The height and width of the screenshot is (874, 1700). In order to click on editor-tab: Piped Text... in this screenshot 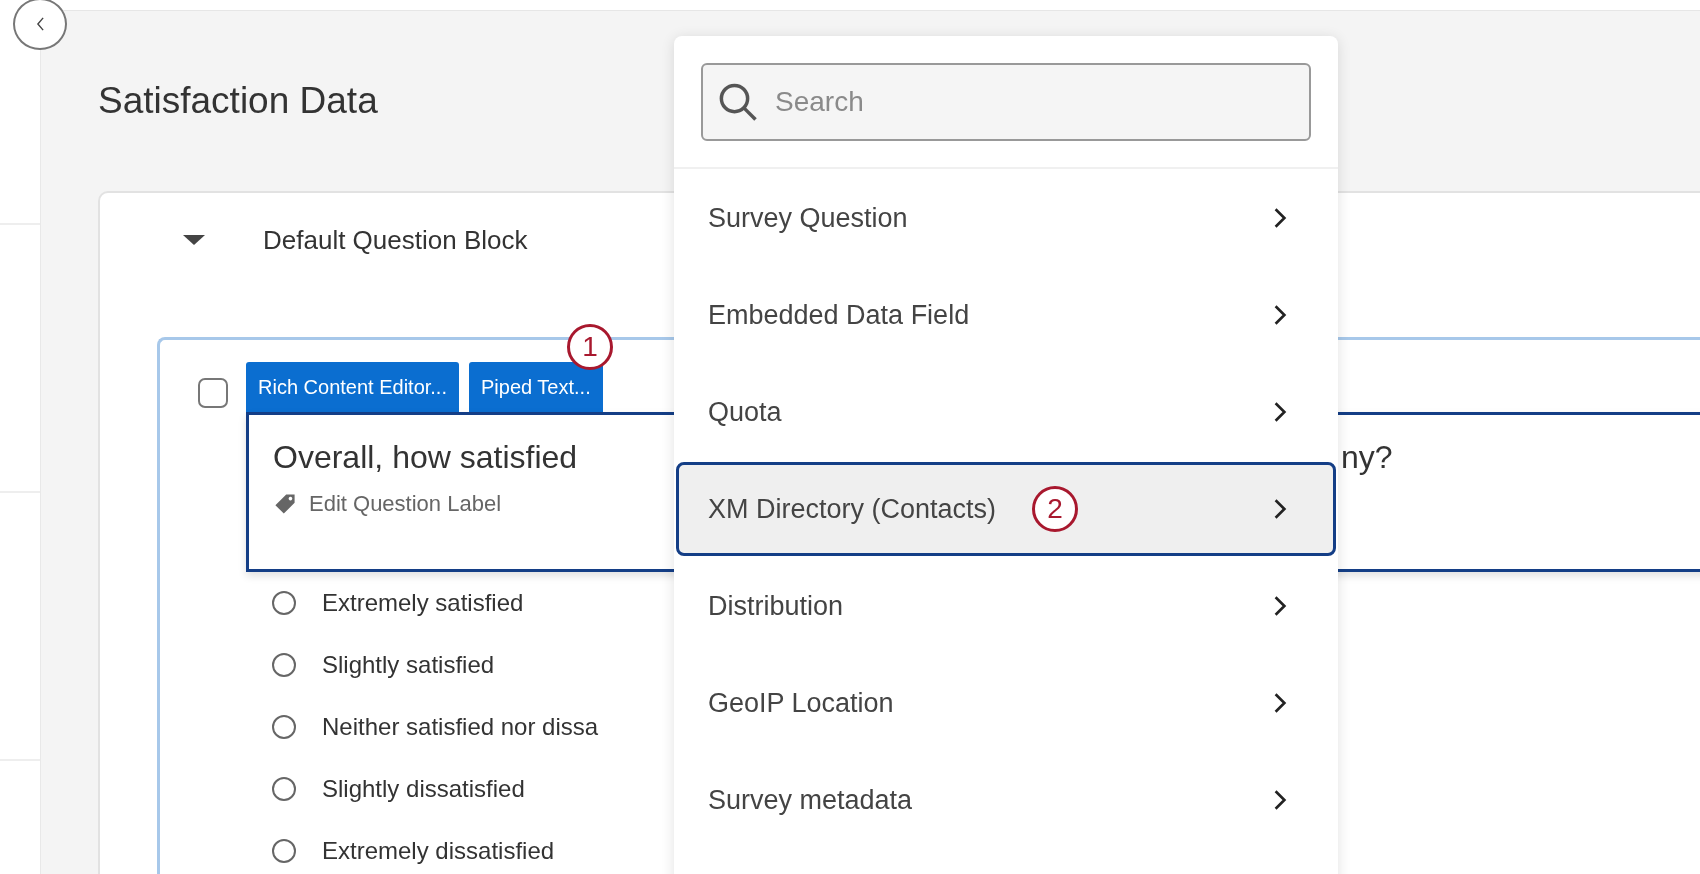, I will do `click(536, 387)`.